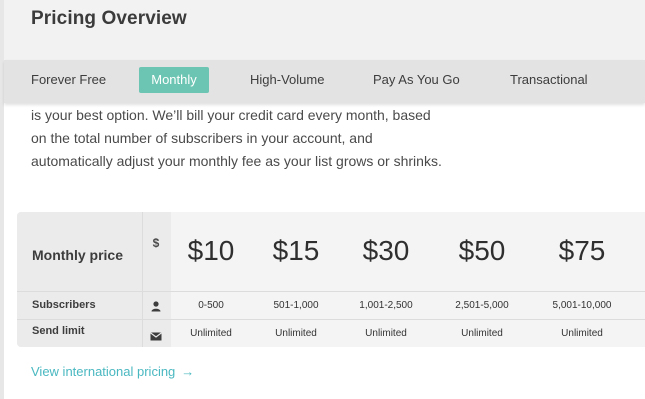  Describe the element at coordinates (386, 250) in the screenshot. I see `tier-price: $30` at that location.